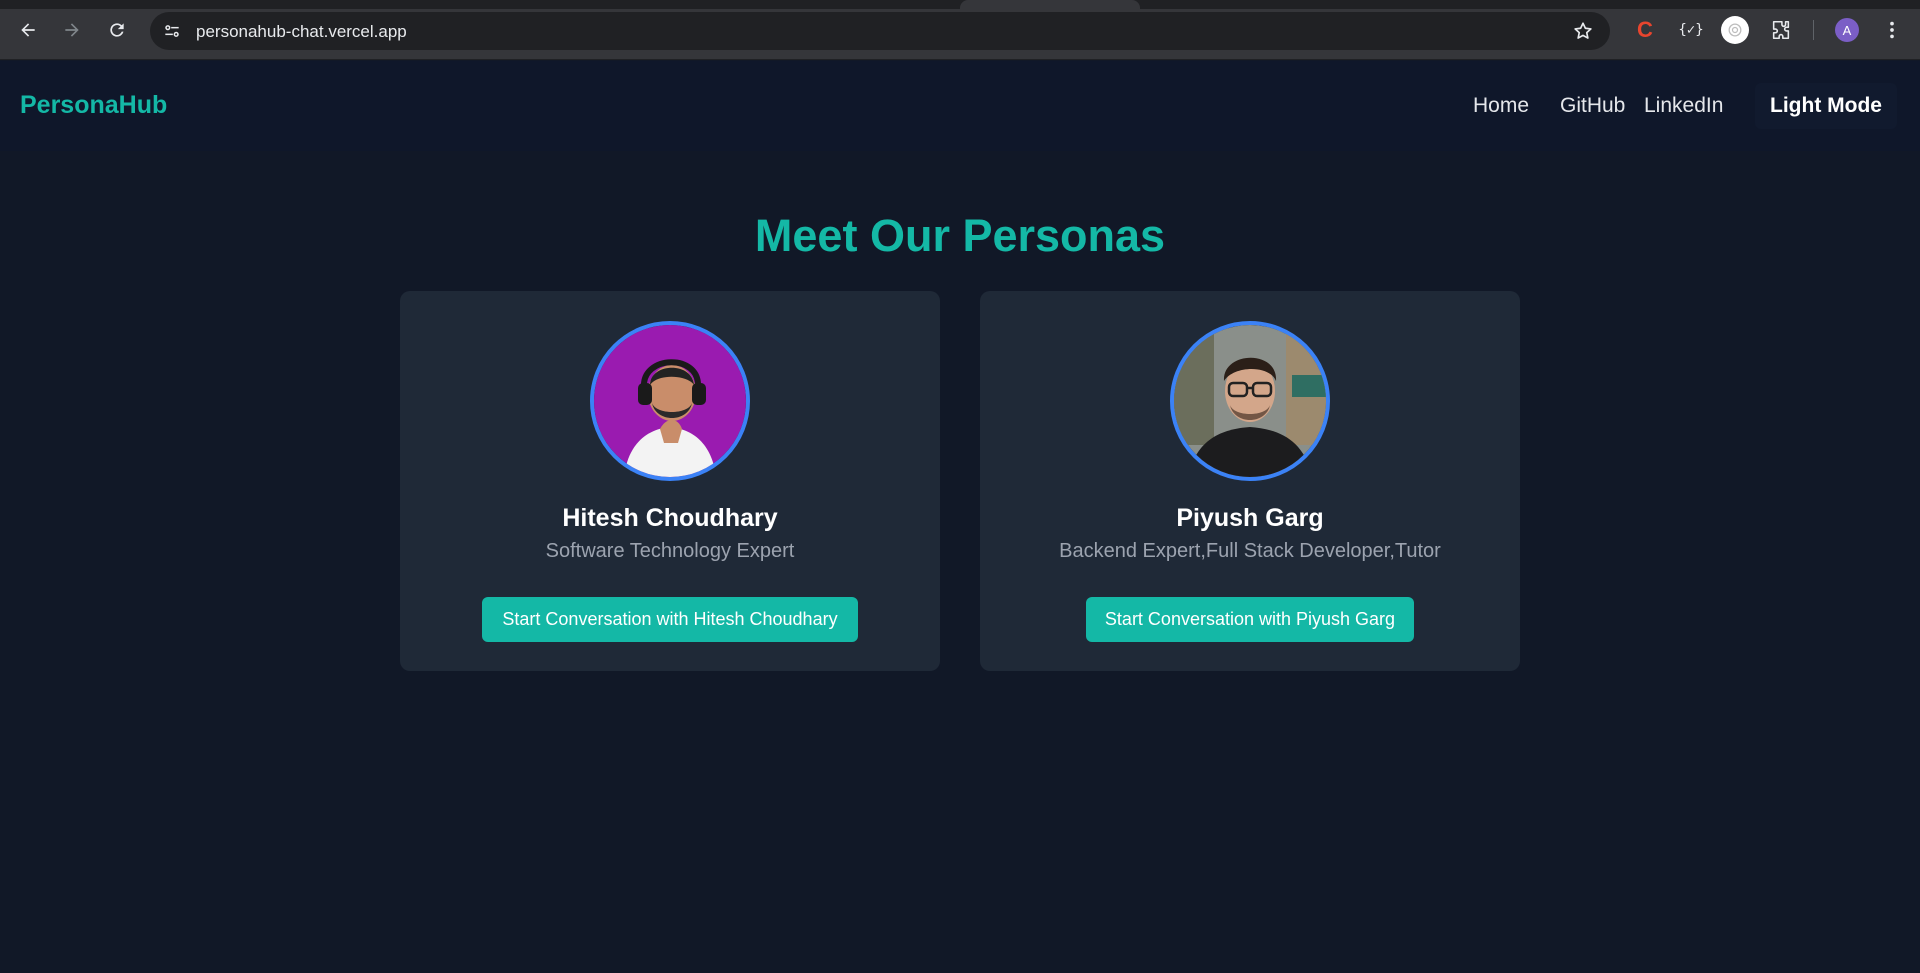  What do you see at coordinates (1592, 106) in the screenshot?
I see `nav-github: GitHub` at bounding box center [1592, 106].